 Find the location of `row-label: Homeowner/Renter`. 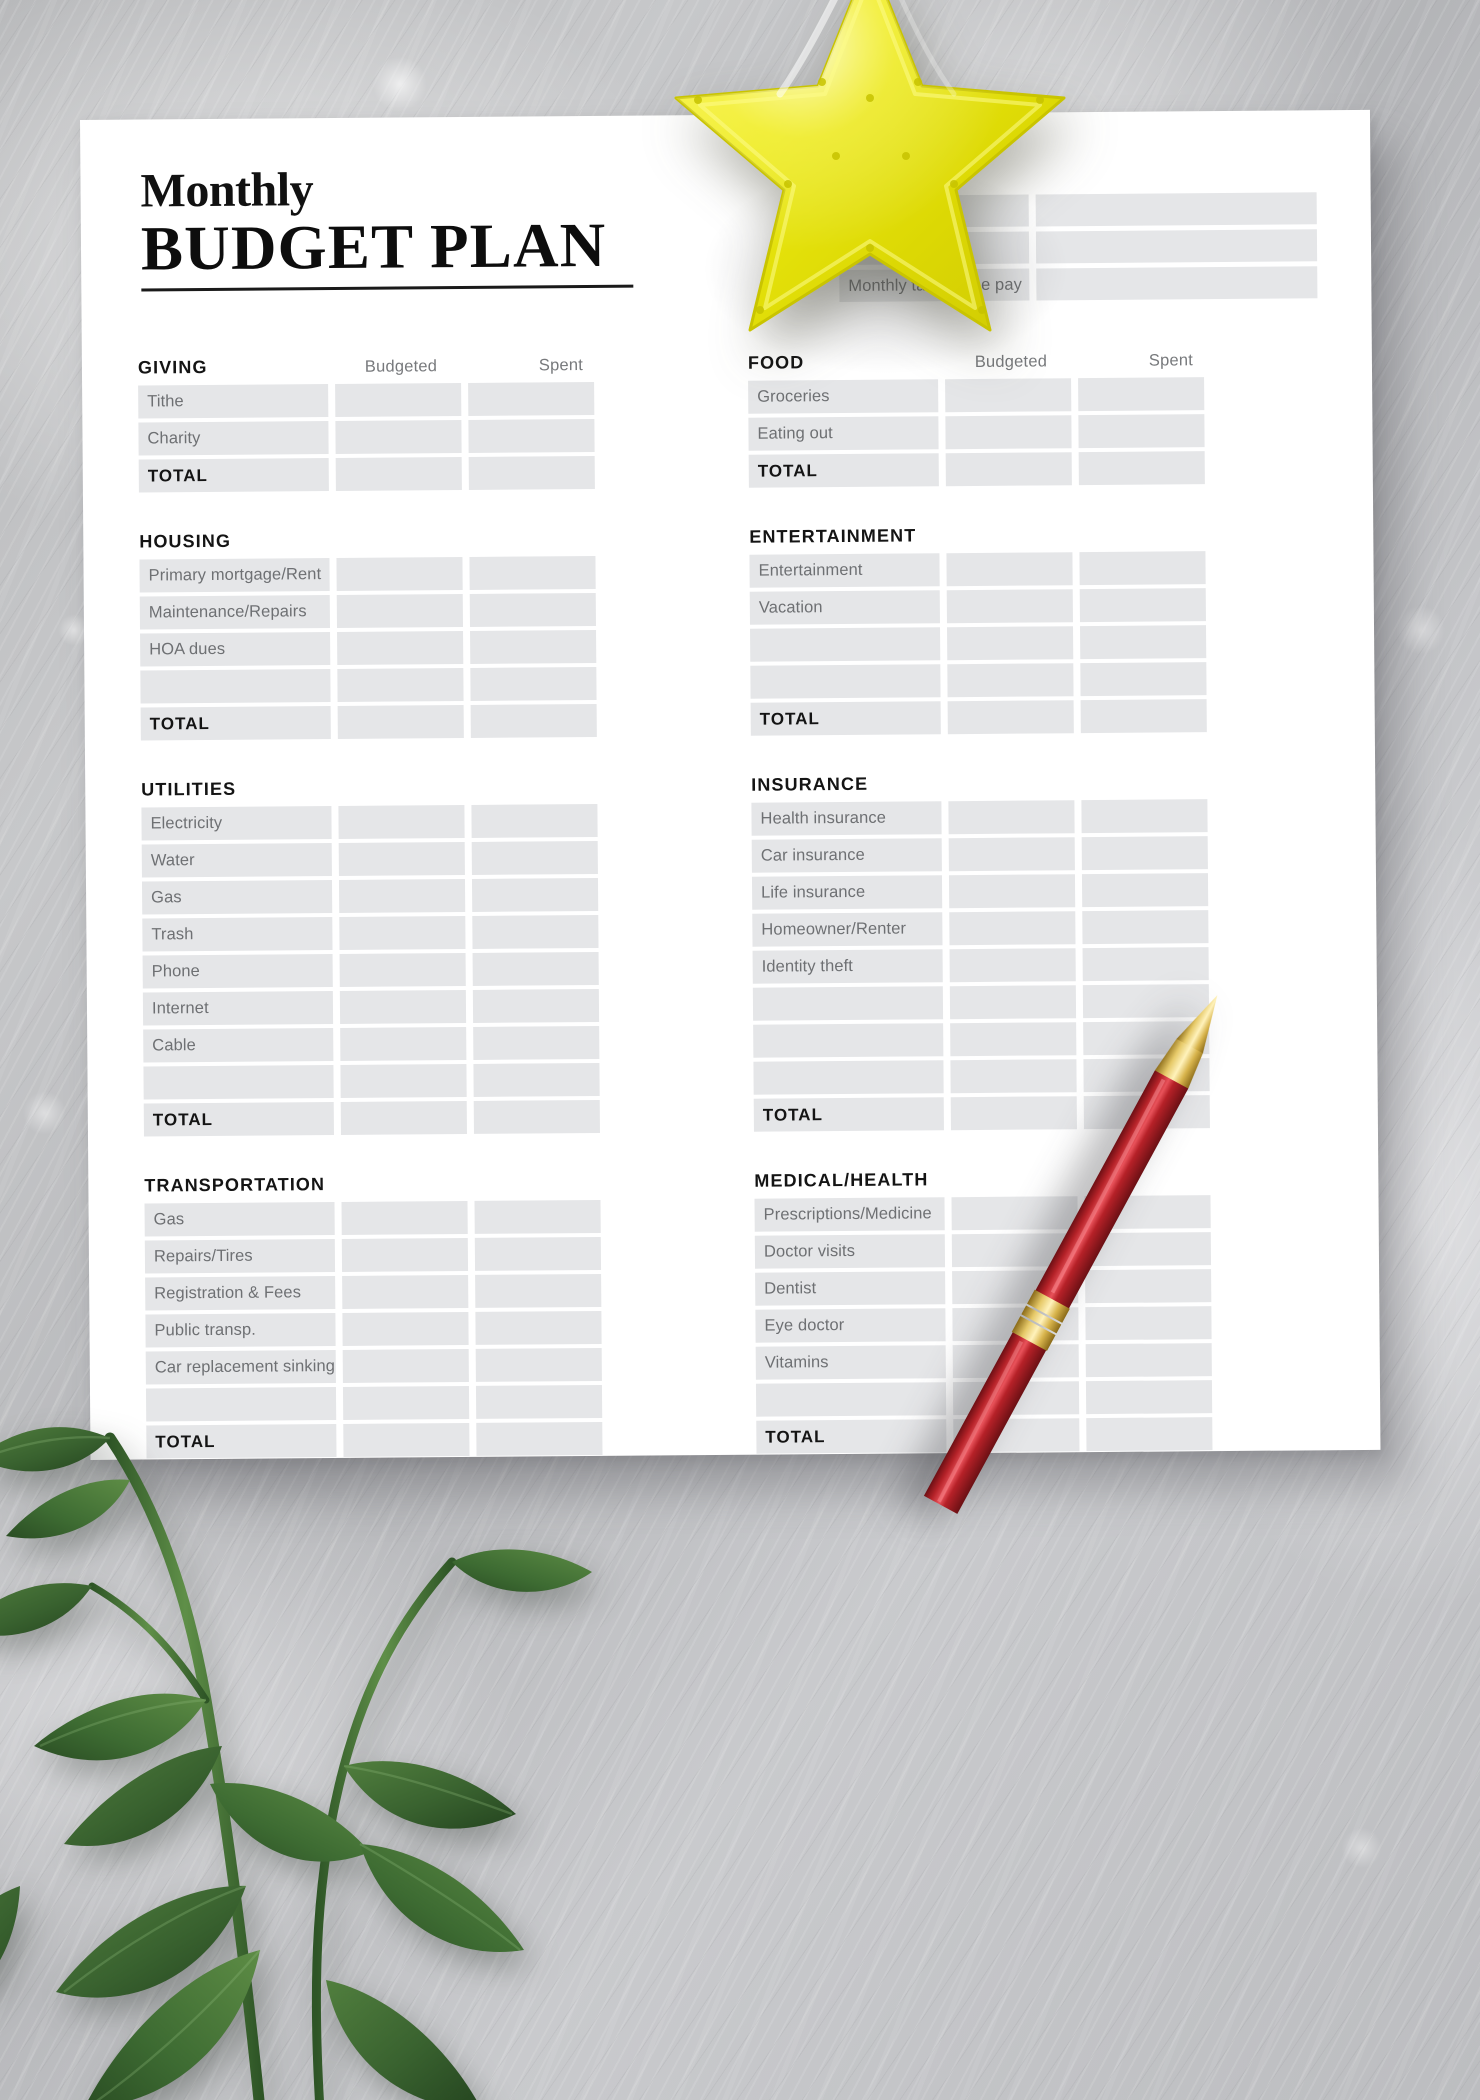

row-label: Homeowner/Renter is located at coordinates (847, 929).